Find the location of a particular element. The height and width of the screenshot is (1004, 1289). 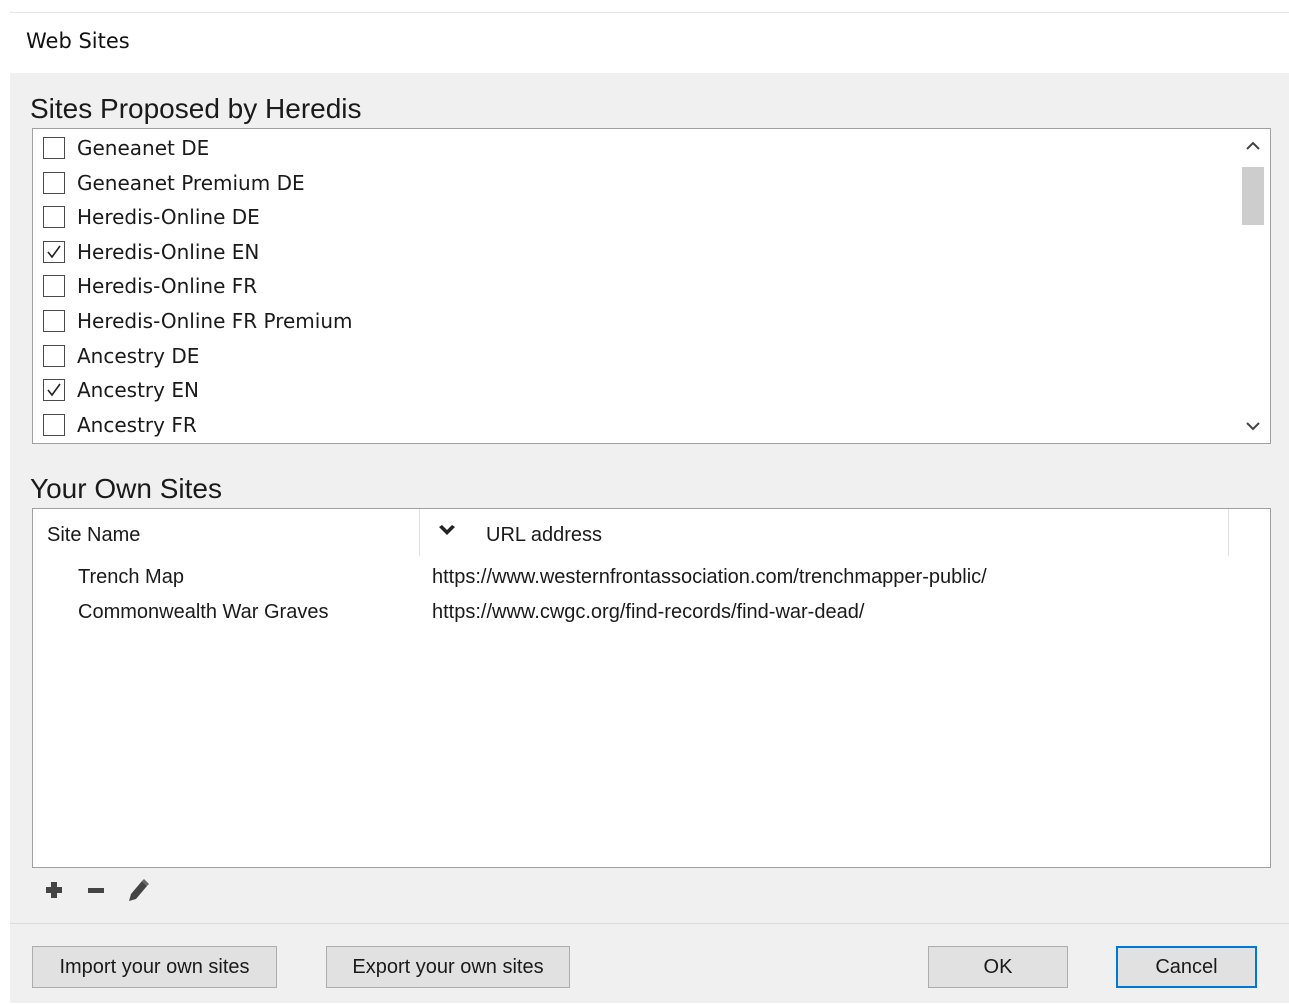

pencil-icon is located at coordinates (139, 890).